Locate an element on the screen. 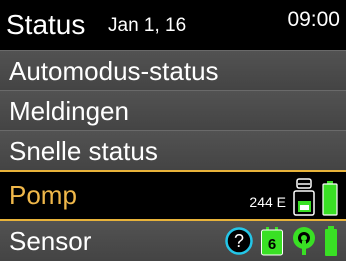 Image resolution: width=346 pixels, height=261 pixels. menu-item-label: Meldingen is located at coordinates (69, 111).